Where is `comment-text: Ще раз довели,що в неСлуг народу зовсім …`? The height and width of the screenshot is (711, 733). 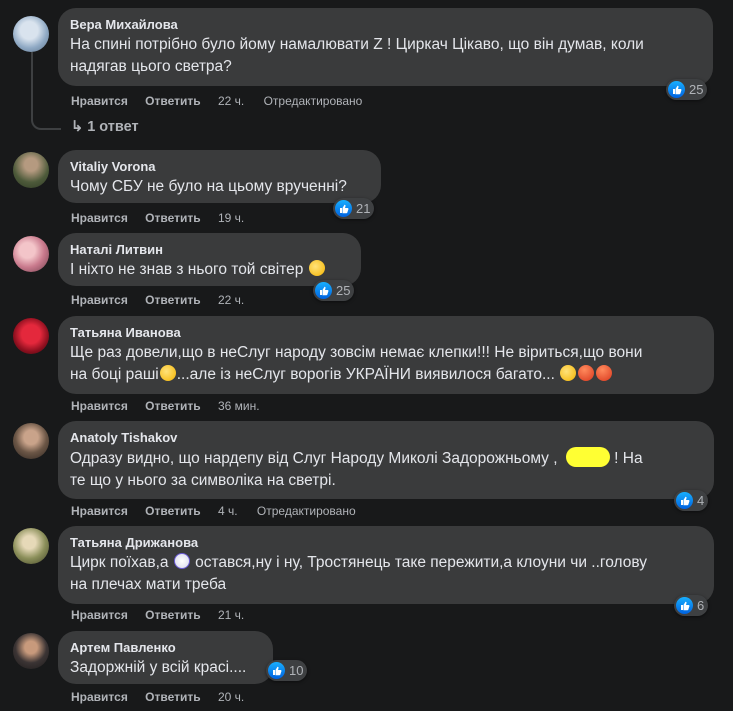 comment-text: Ще раз довели,що в неСлуг народу зовсім … is located at coordinates (386, 364).